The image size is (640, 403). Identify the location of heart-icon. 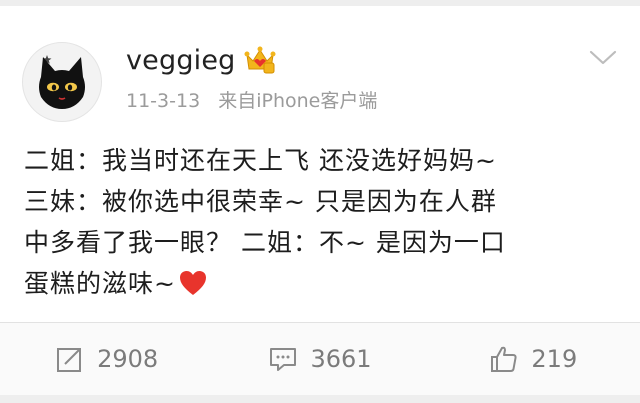
(193, 282).